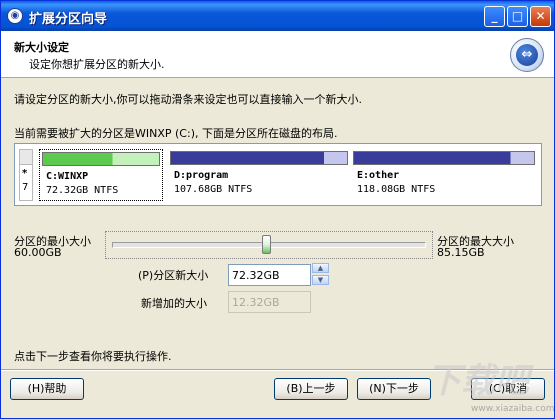  I want to click on slider-thumb, so click(266, 244).